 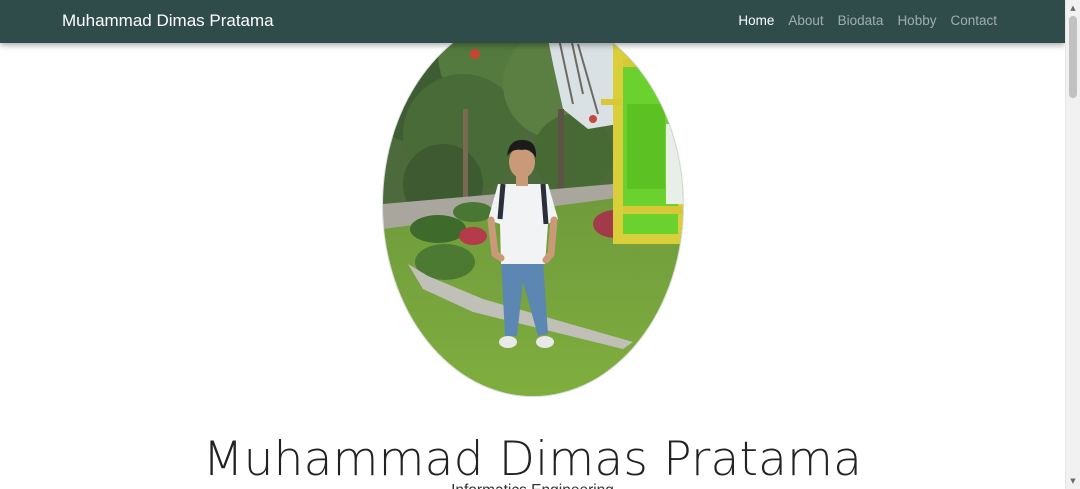 I want to click on nav-link-biodata: Biodata, so click(x=861, y=20).